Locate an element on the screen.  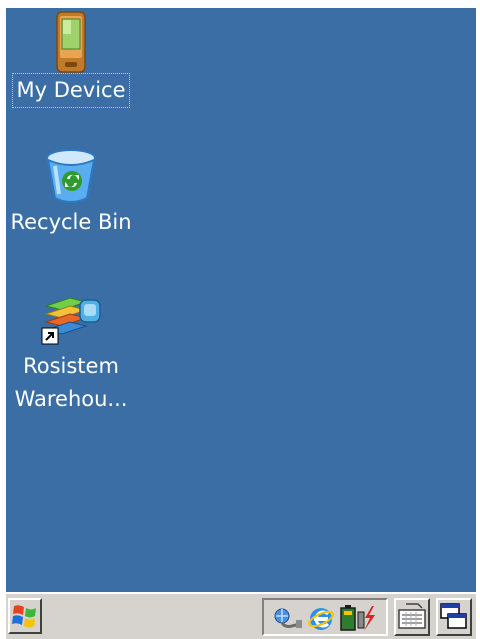
desktop-switch-button is located at coordinates (454, 617).